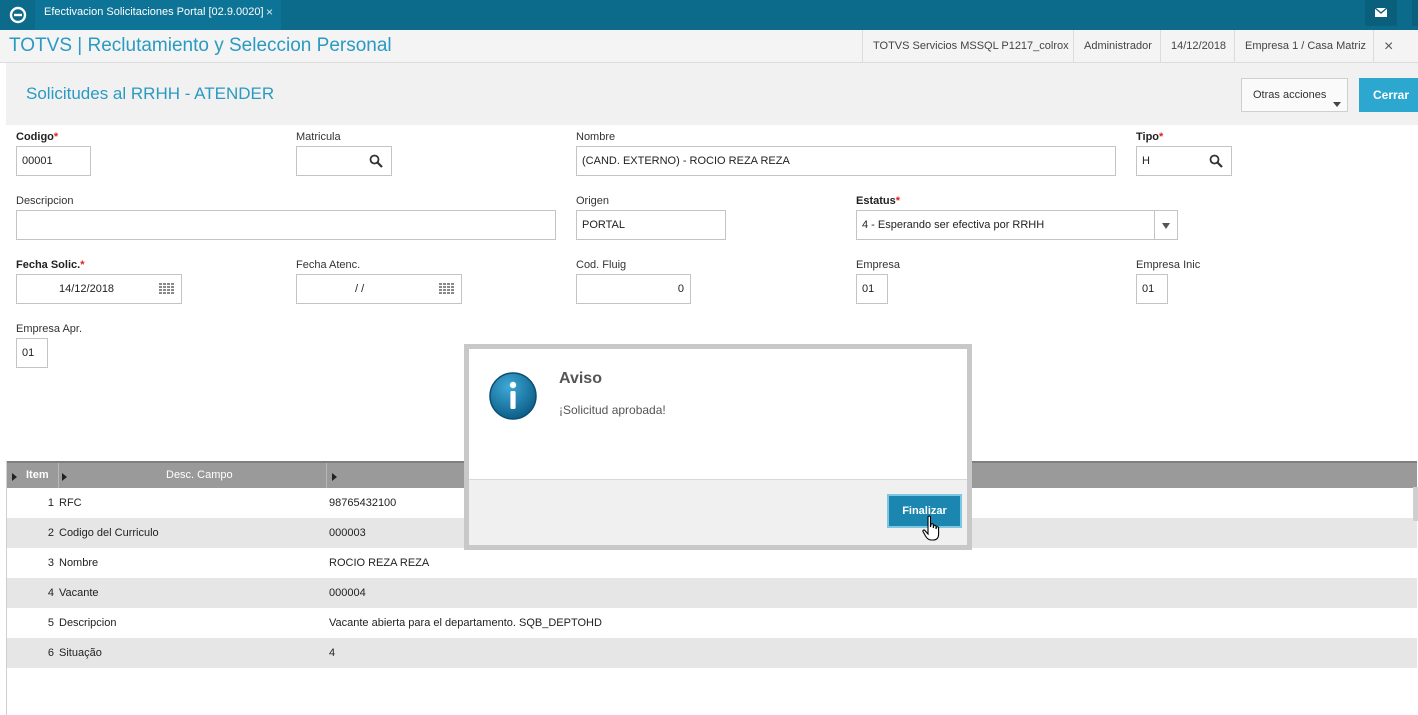 The image size is (1418, 715). What do you see at coordinates (79, 563) in the screenshot?
I see `row-desc: Nombre` at bounding box center [79, 563].